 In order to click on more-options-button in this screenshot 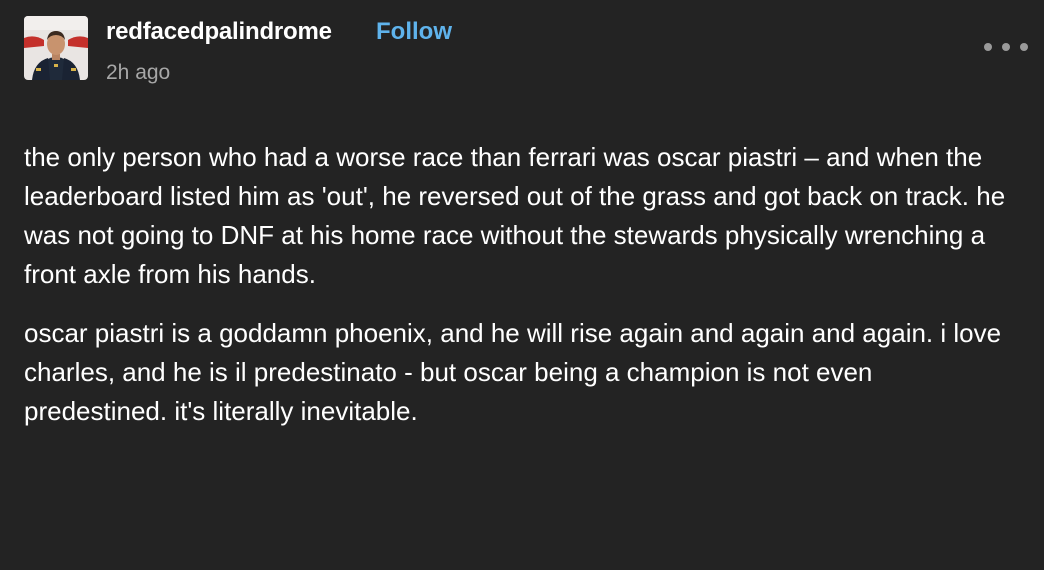, I will do `click(1006, 47)`.